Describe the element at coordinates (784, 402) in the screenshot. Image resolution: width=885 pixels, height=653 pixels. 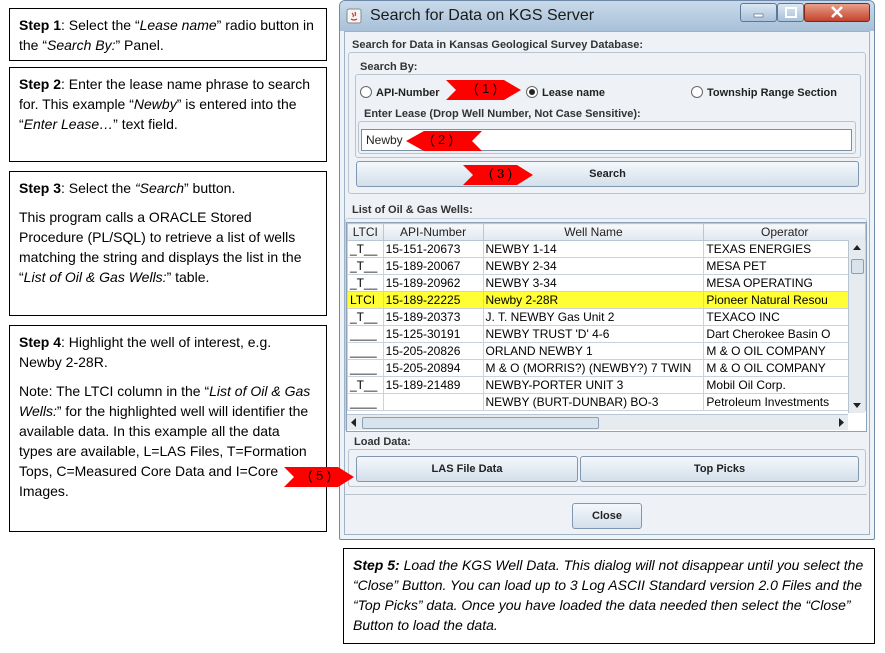
I see `cell-operator: Petroleum Investments` at that location.